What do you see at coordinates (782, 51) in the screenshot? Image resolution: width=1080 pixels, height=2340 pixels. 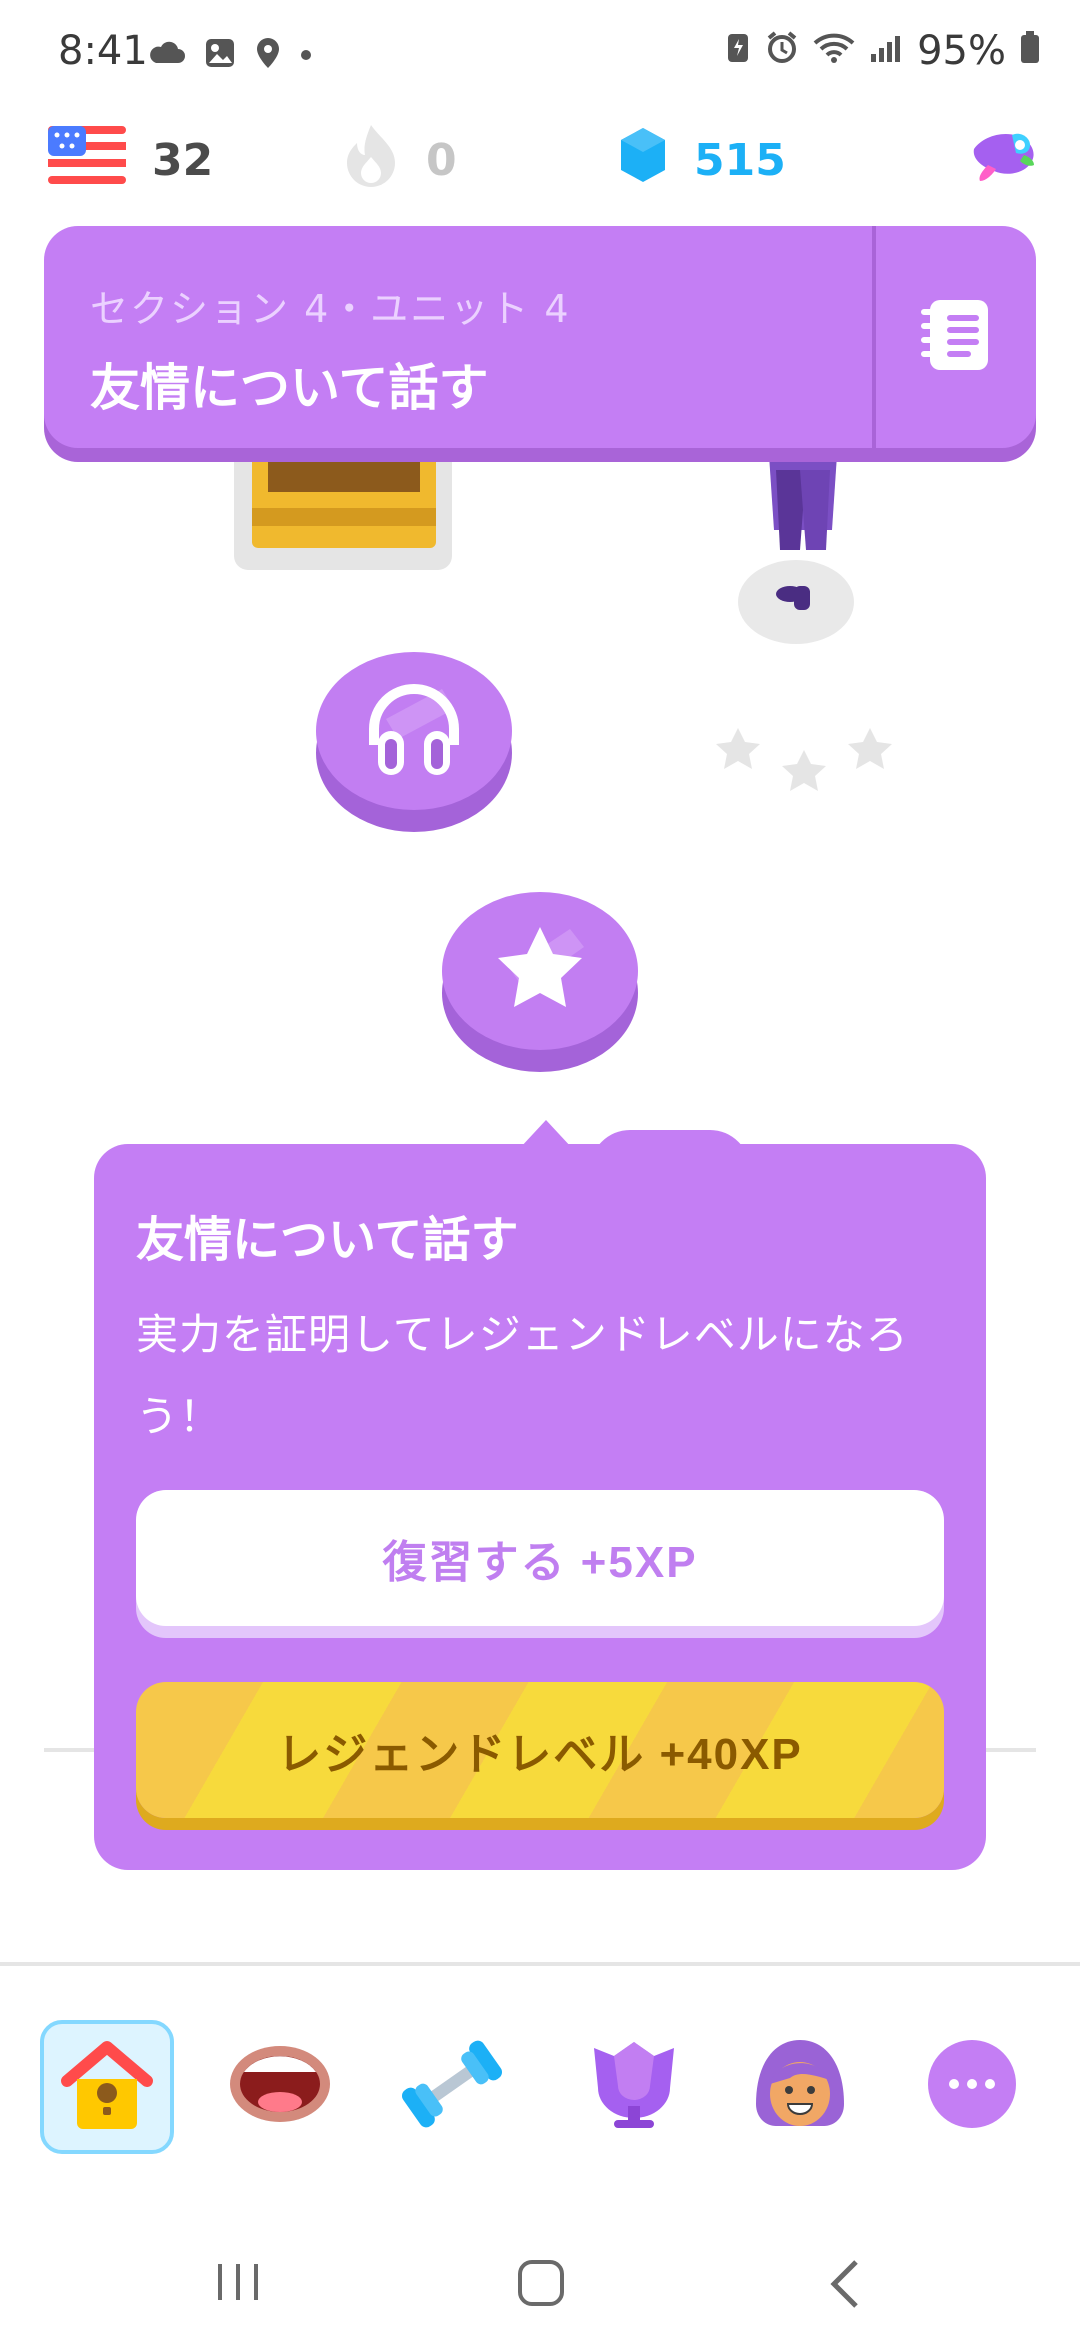 I see `alarm-icon` at bounding box center [782, 51].